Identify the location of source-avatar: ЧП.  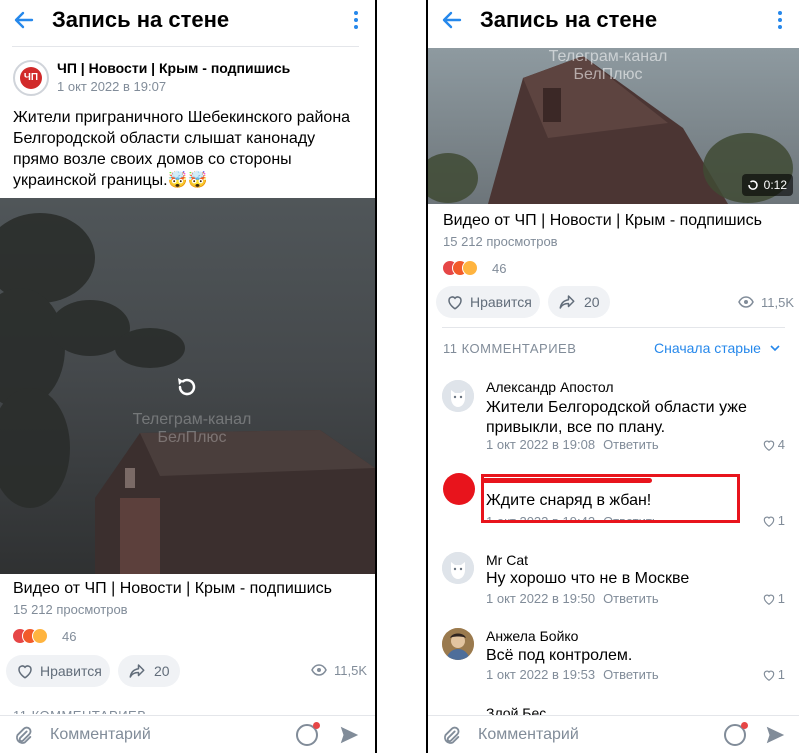
(31, 78).